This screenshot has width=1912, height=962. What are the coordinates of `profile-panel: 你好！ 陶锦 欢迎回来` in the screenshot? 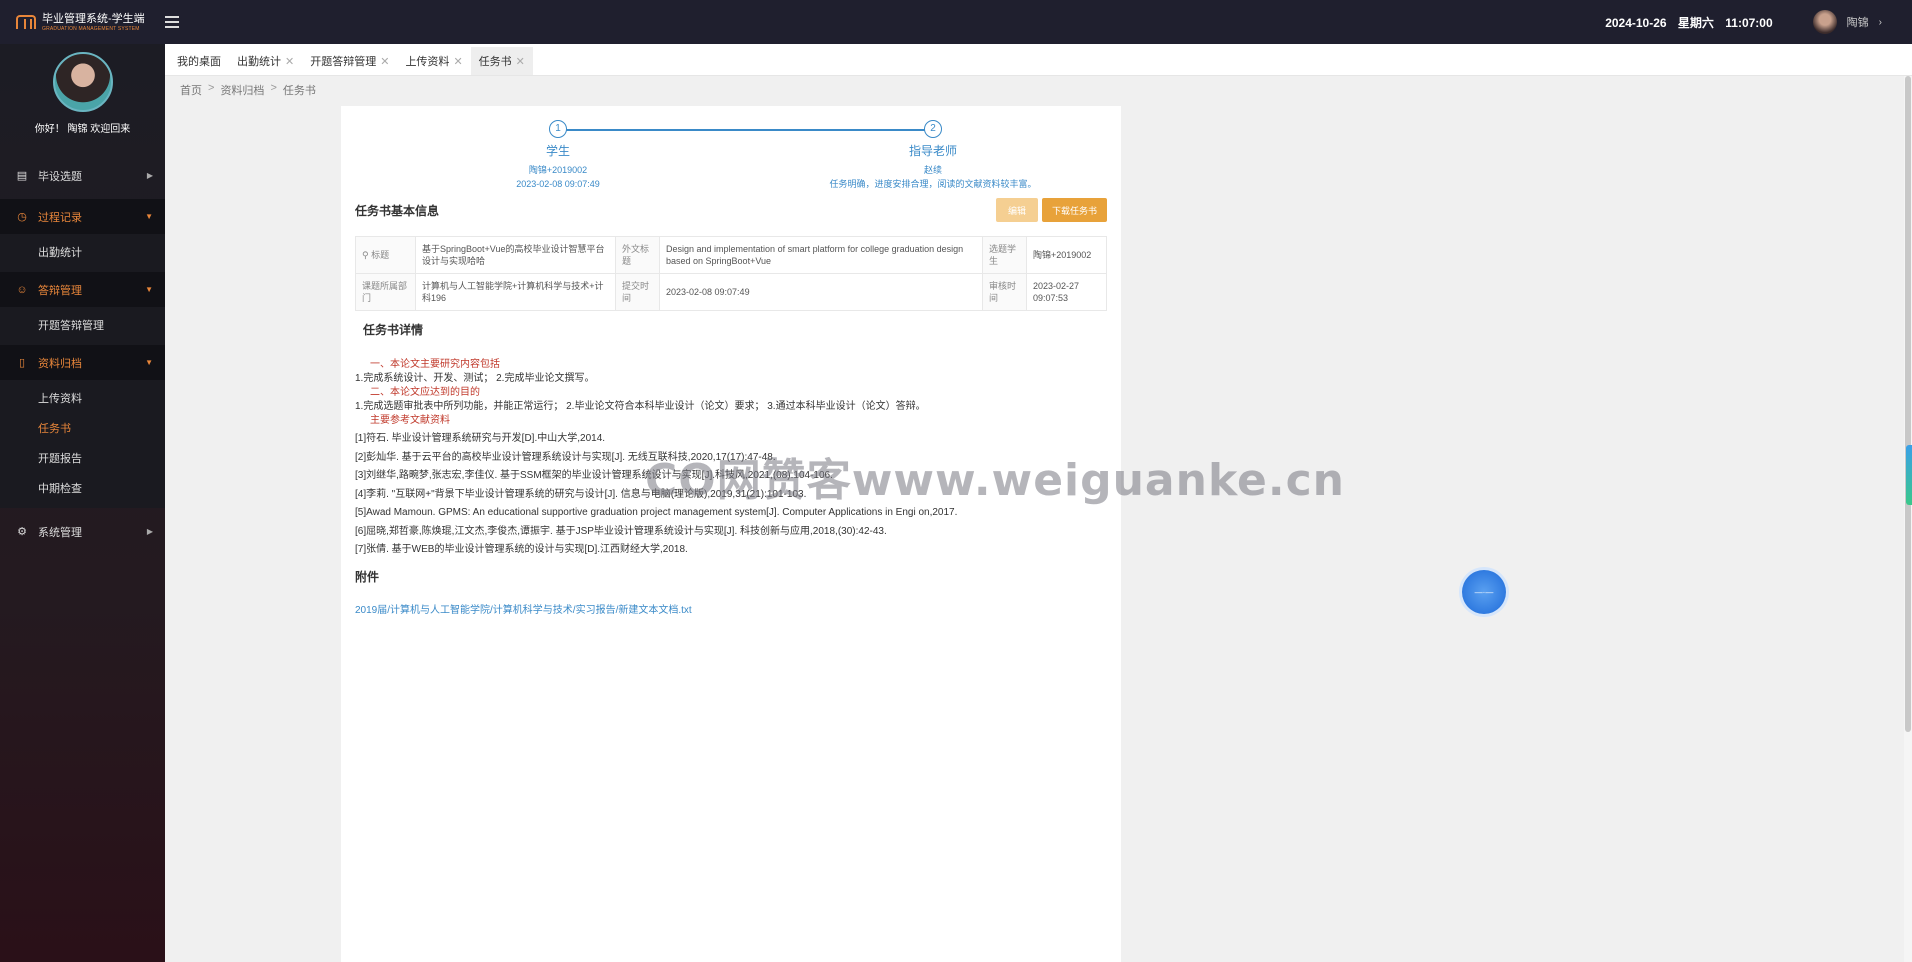 It's located at (82, 94).